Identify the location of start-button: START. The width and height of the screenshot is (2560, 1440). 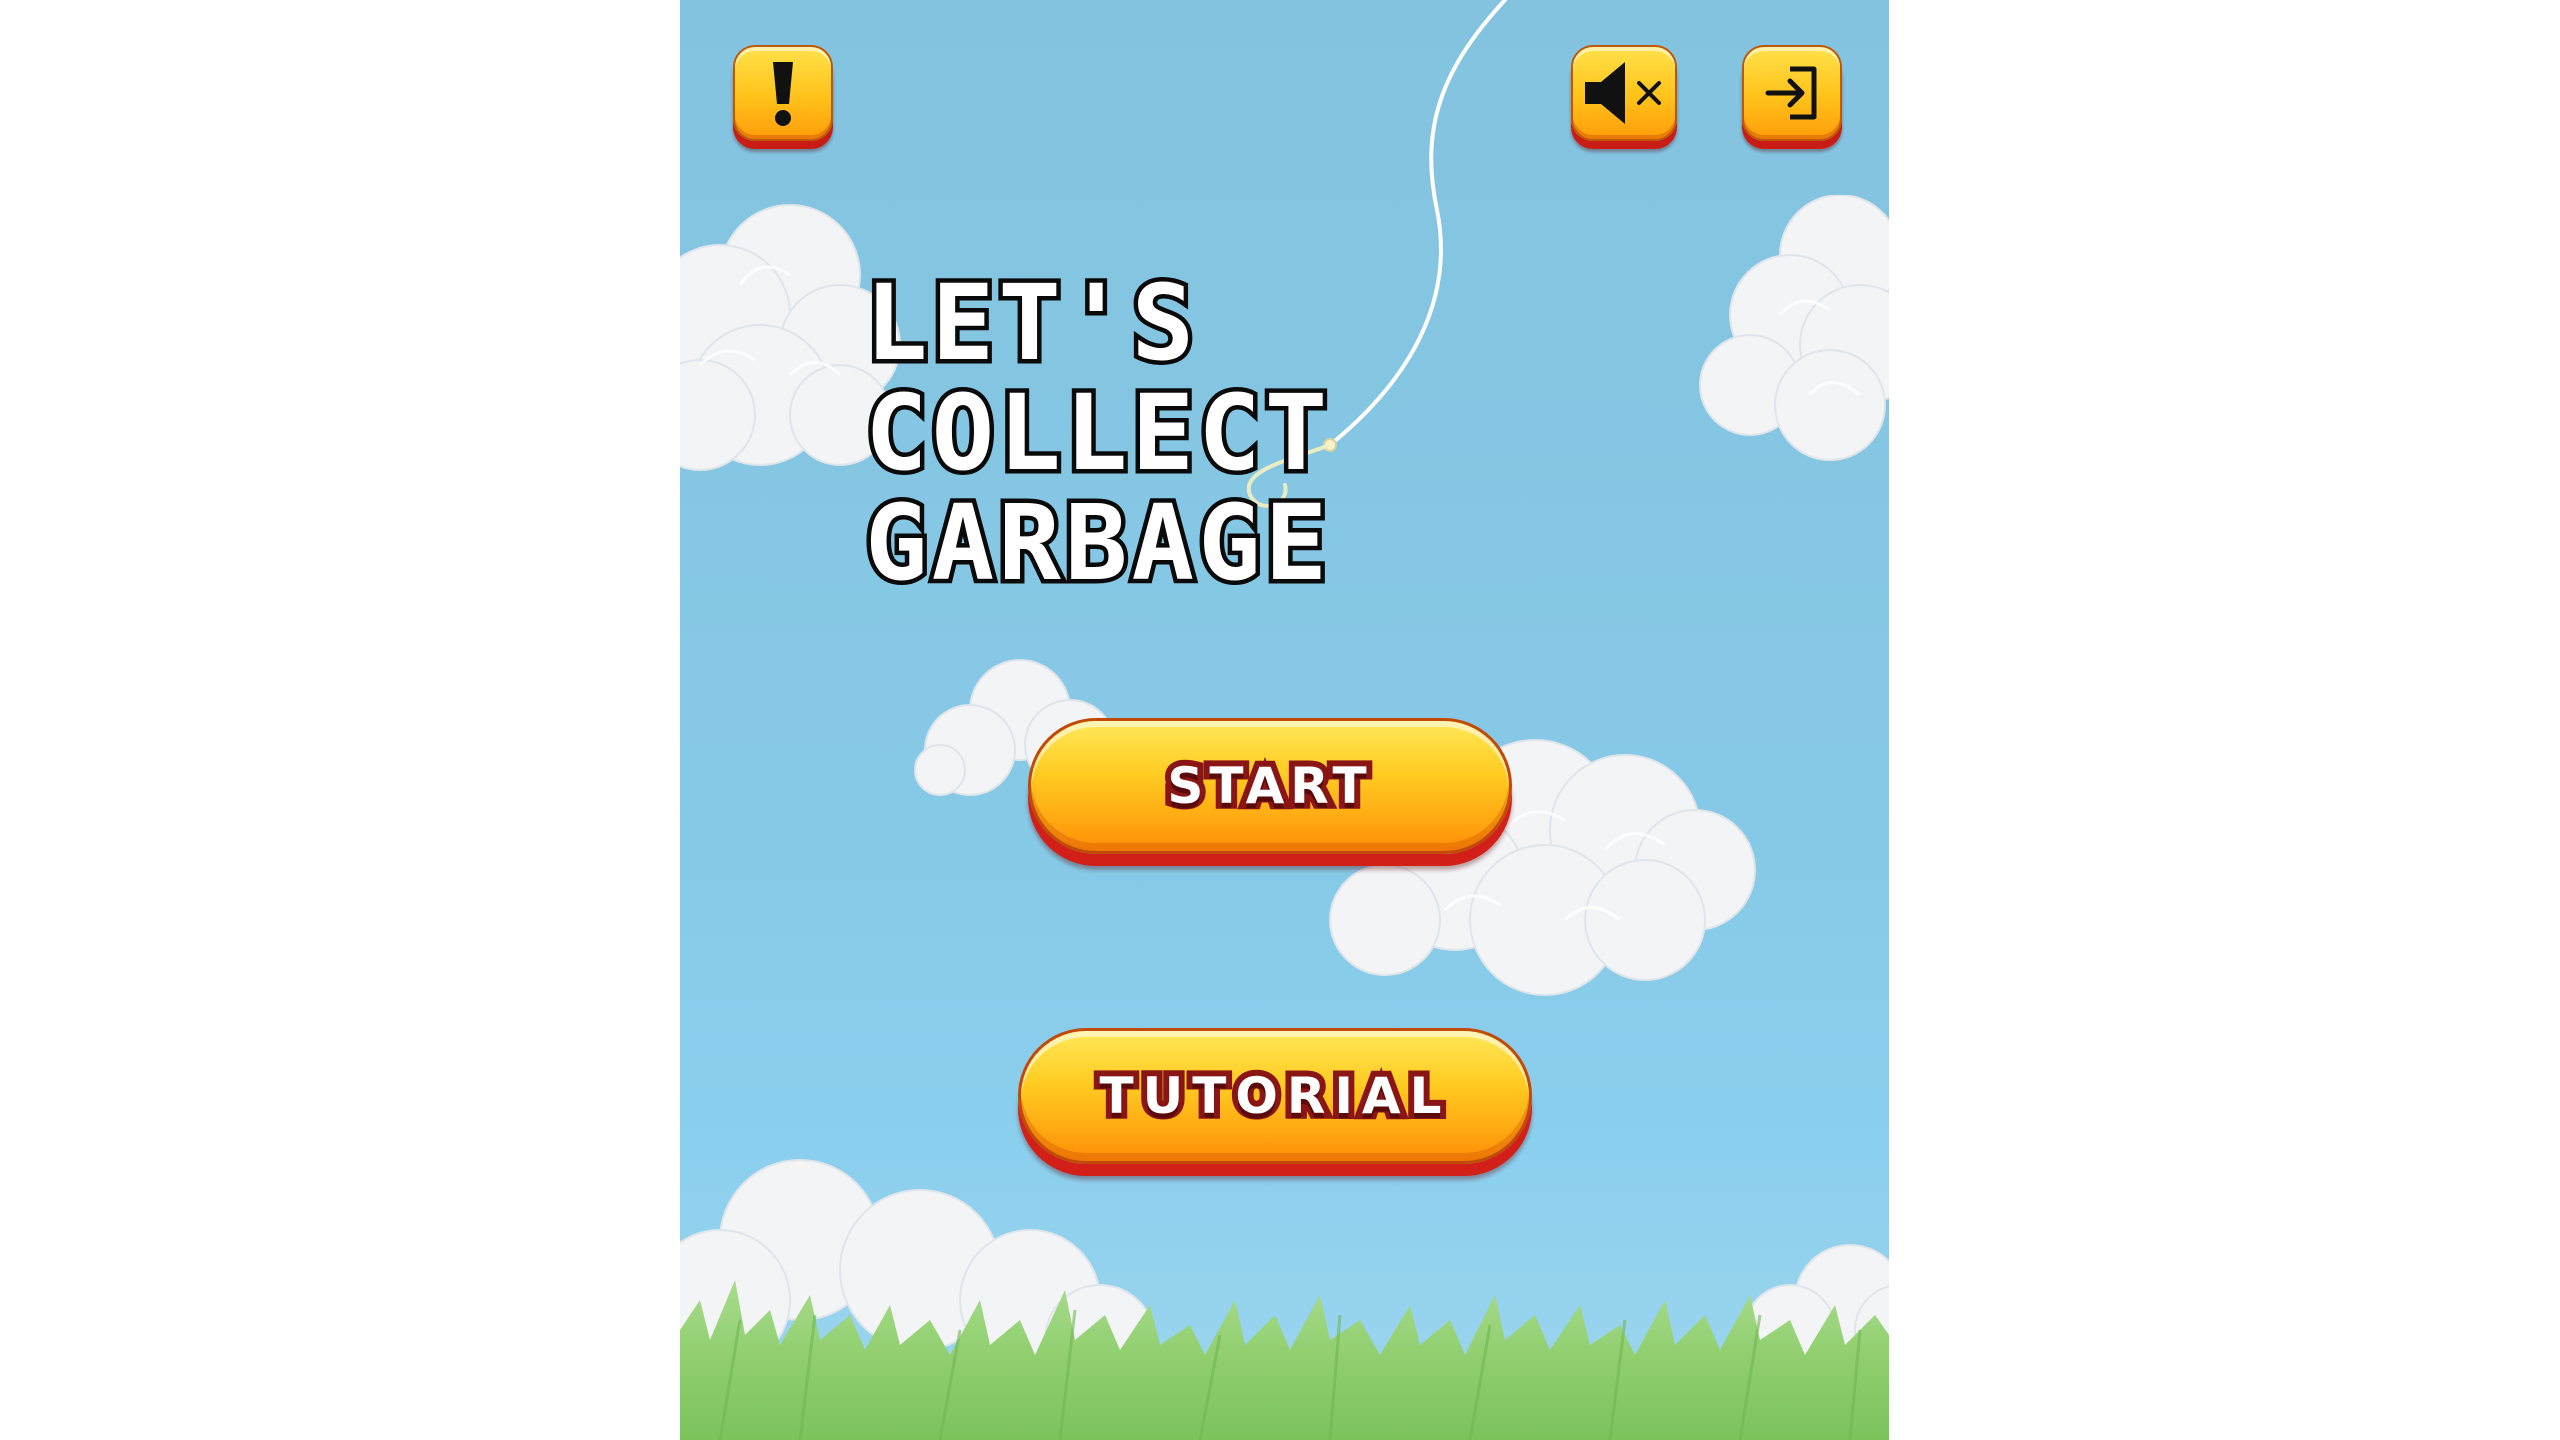
(1270, 786).